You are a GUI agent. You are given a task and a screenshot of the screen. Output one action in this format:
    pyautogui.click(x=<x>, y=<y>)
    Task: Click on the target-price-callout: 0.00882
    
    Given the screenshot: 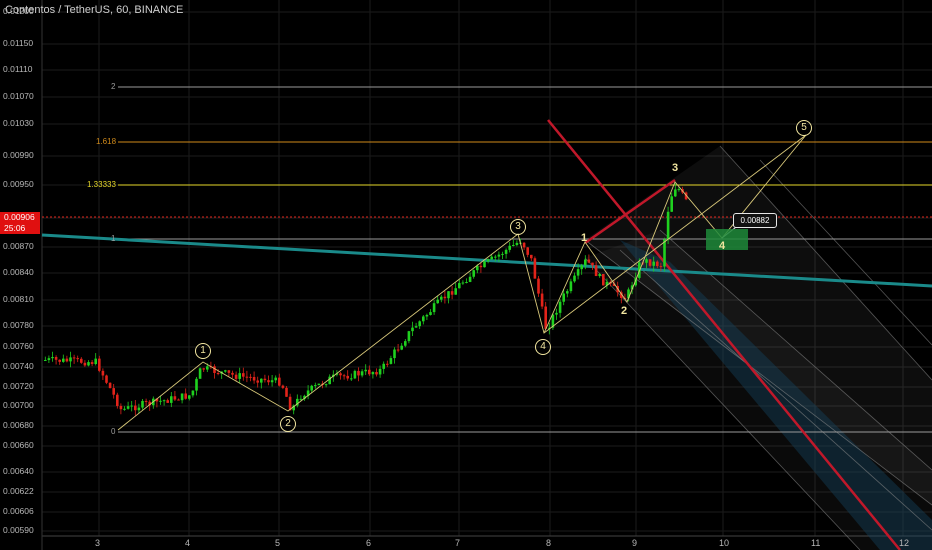 What is the action you would take?
    pyautogui.click(x=755, y=220)
    